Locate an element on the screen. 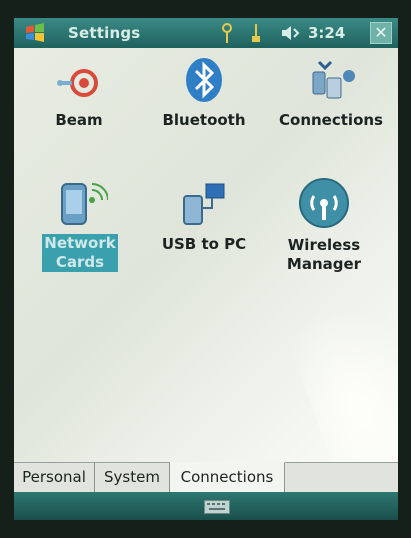  wireless-manager-label: Wireless Manager is located at coordinates (324, 255).